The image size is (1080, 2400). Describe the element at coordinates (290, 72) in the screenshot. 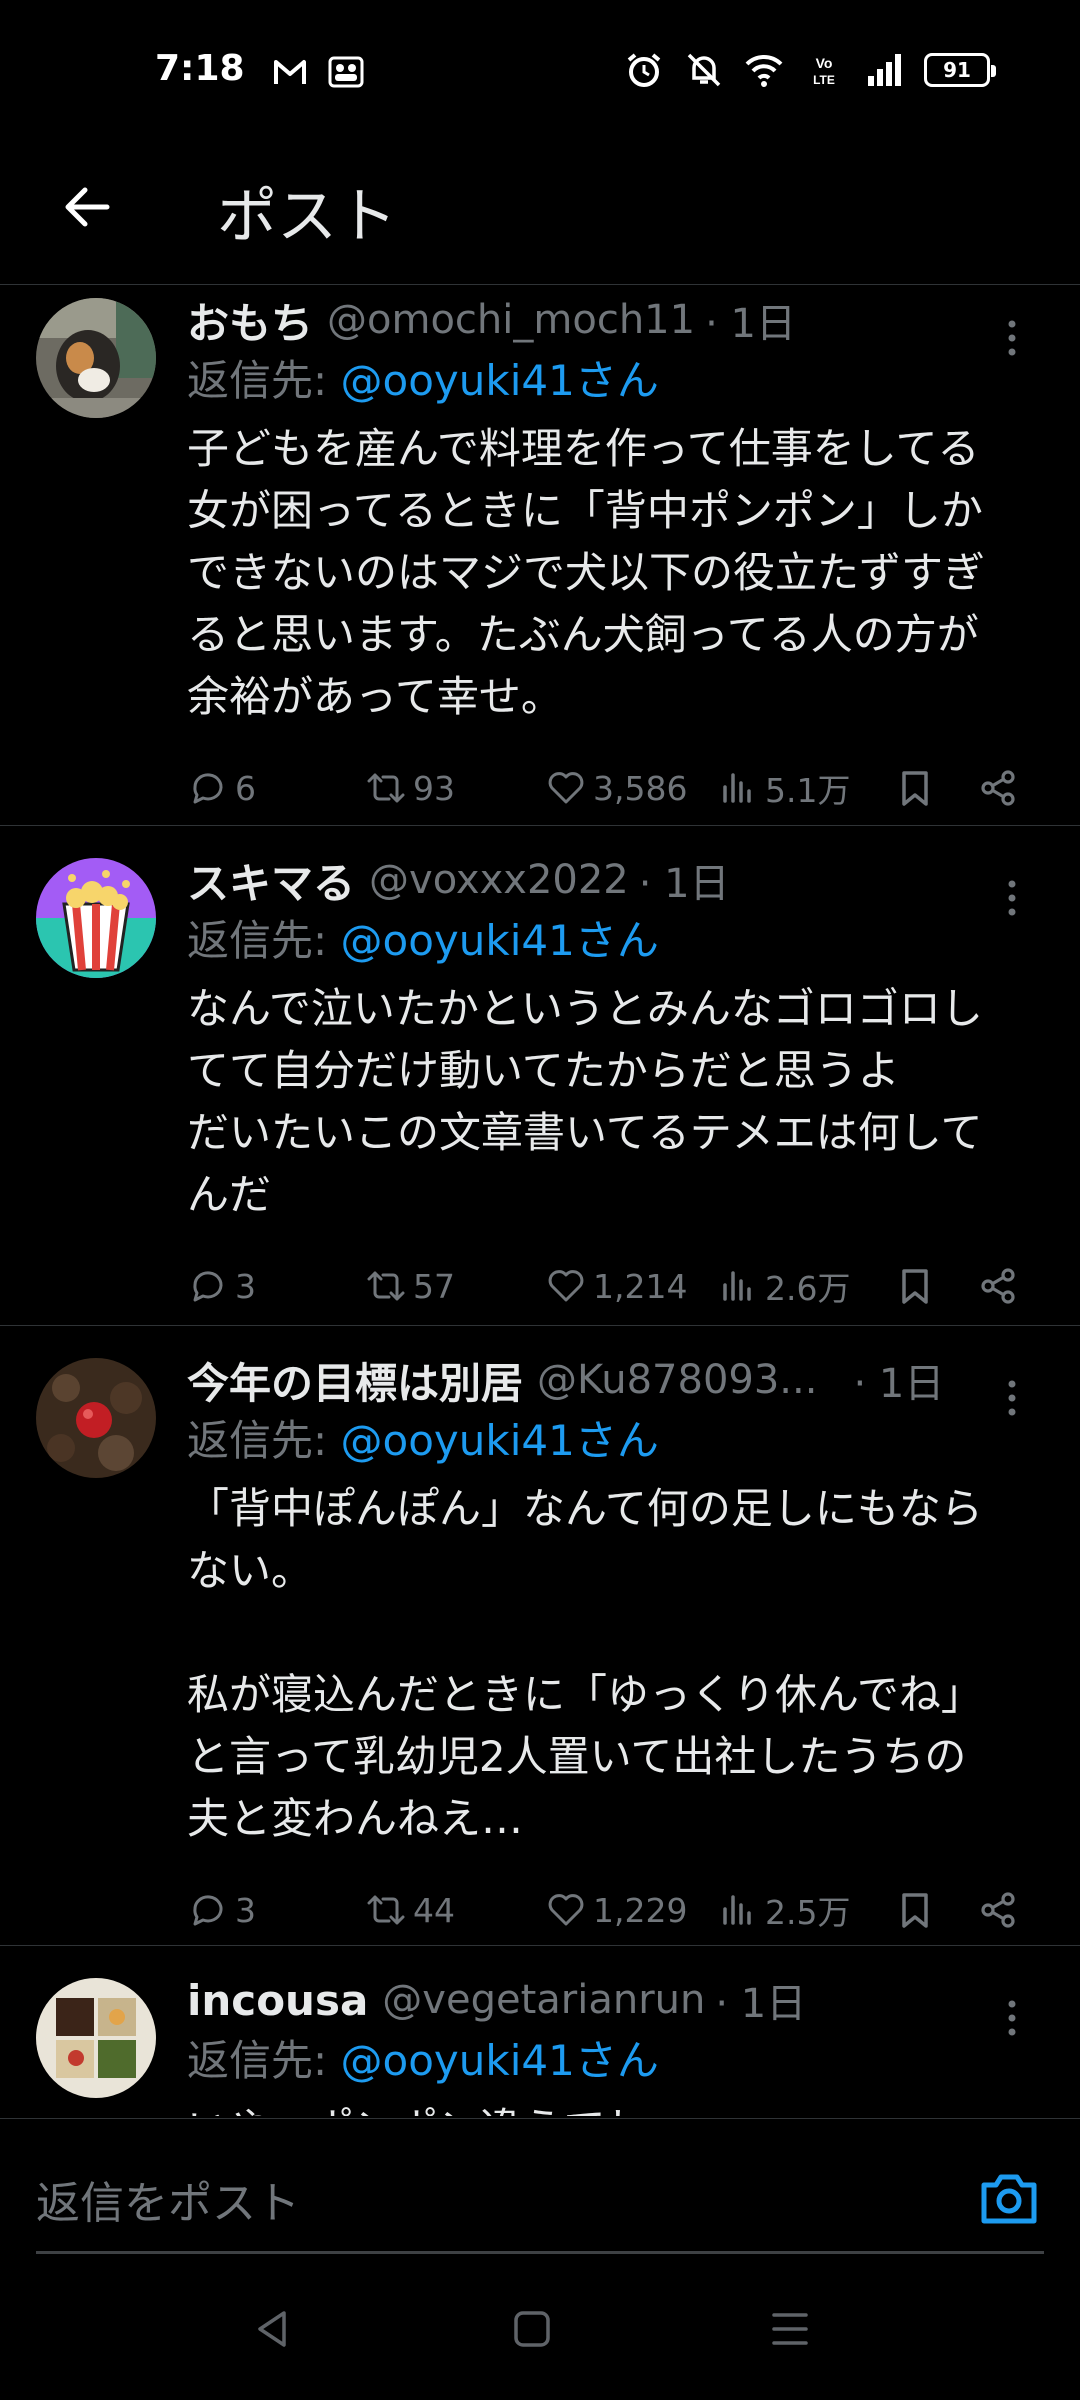

I see `gmail-icon` at that location.